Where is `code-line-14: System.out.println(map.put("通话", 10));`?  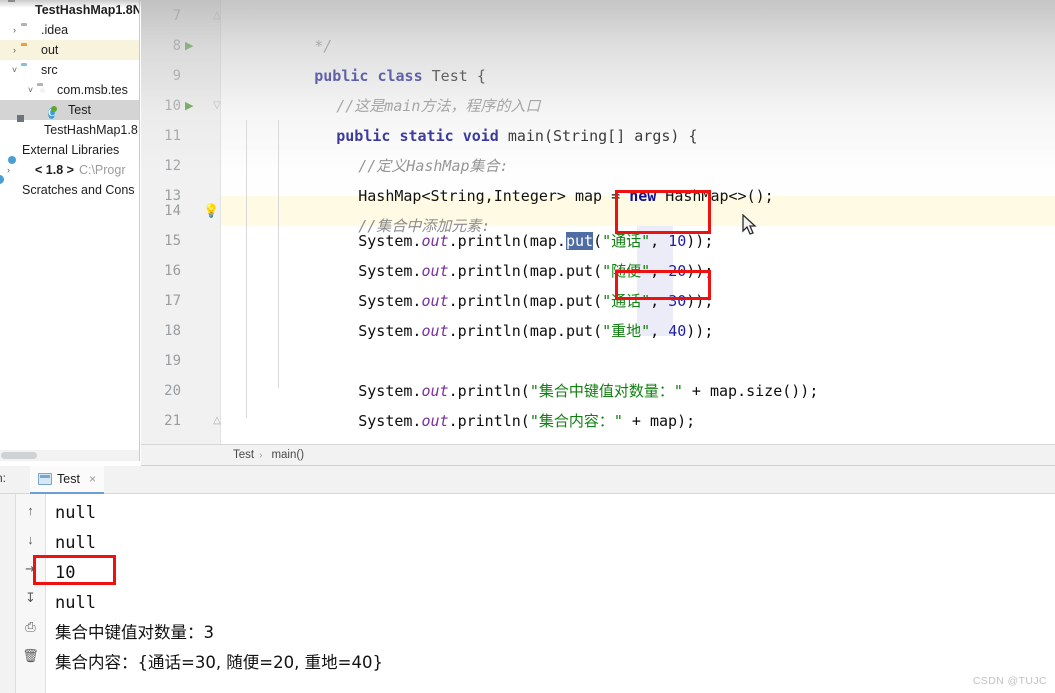
code-line-14: System.out.println(map.put("通话", 10)); is located at coordinates (499, 223).